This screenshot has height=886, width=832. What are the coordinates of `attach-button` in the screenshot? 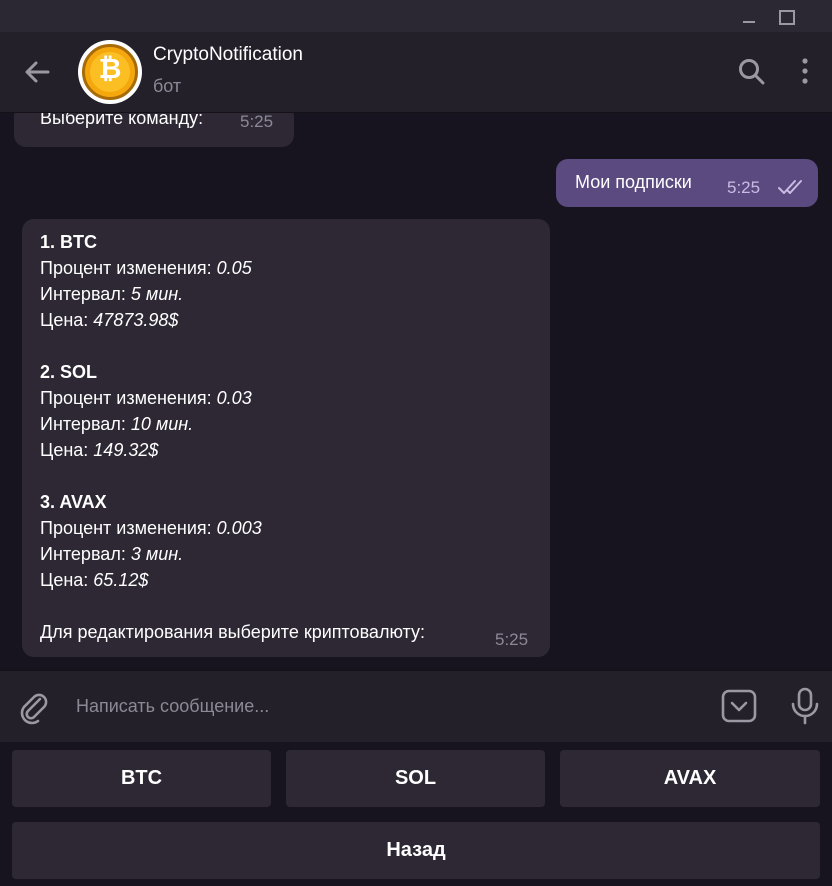 It's located at (34, 707).